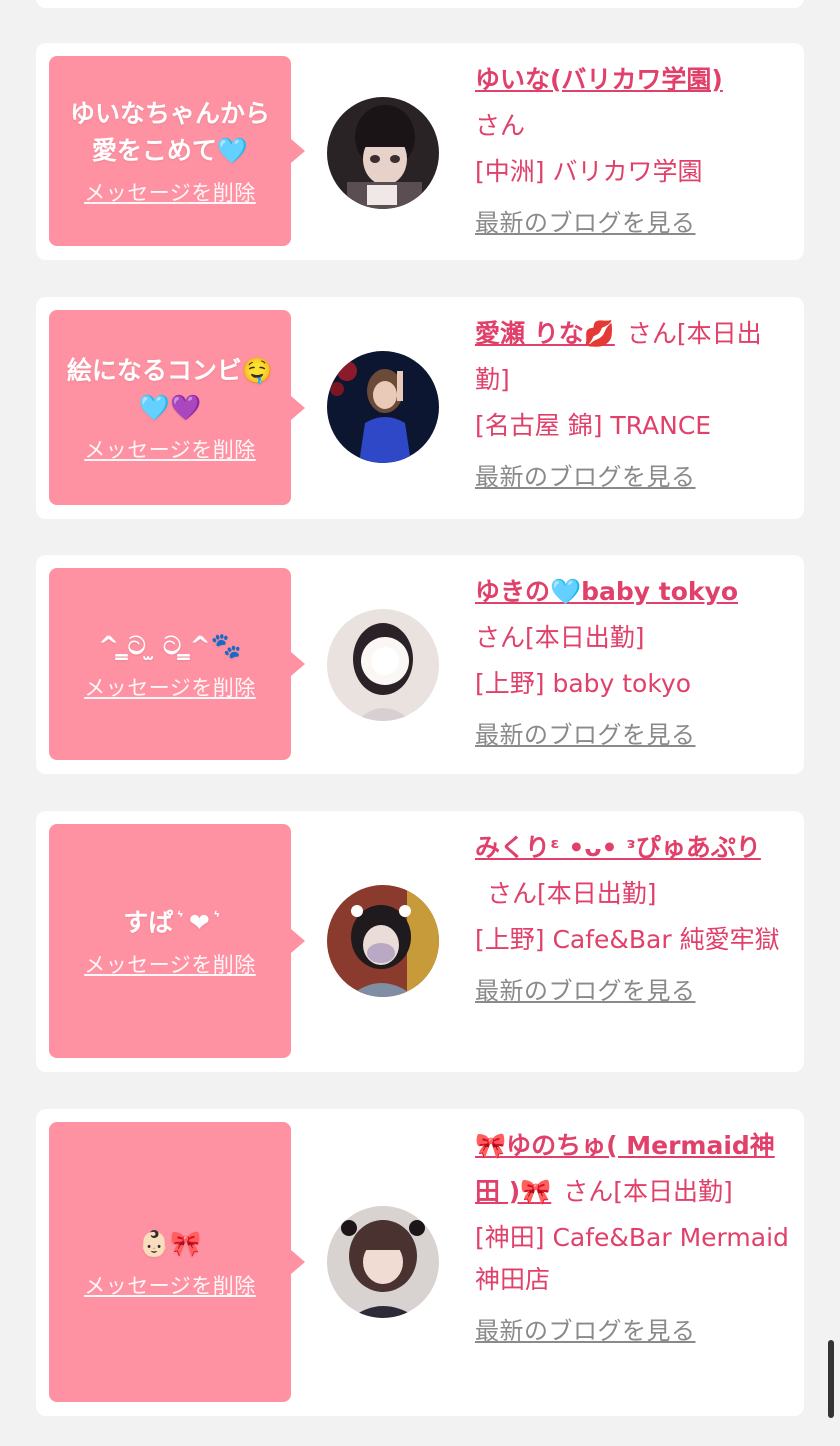 Image resolution: width=840 pixels, height=1446 pixels. Describe the element at coordinates (170, 645) in the screenshot. I see `message-text: ^ ̳ට ̫ ට ̳^🐾` at that location.